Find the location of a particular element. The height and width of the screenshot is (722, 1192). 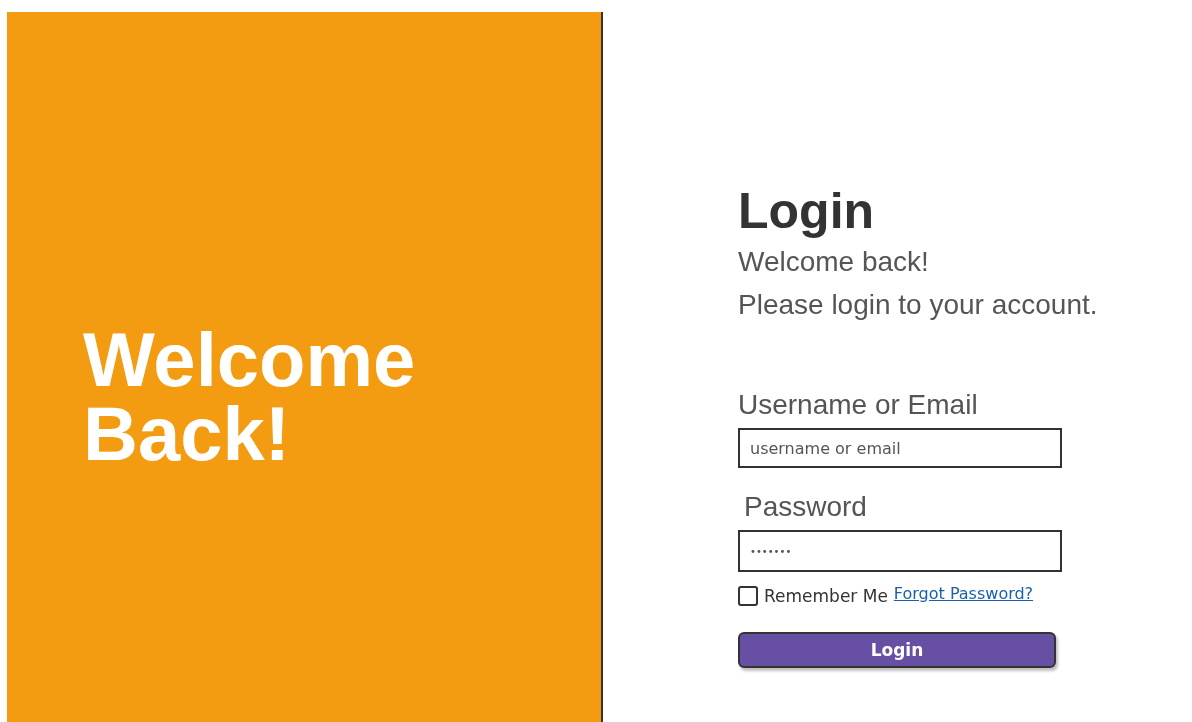

forgot-password-link: Forgot Password? is located at coordinates (963, 593).